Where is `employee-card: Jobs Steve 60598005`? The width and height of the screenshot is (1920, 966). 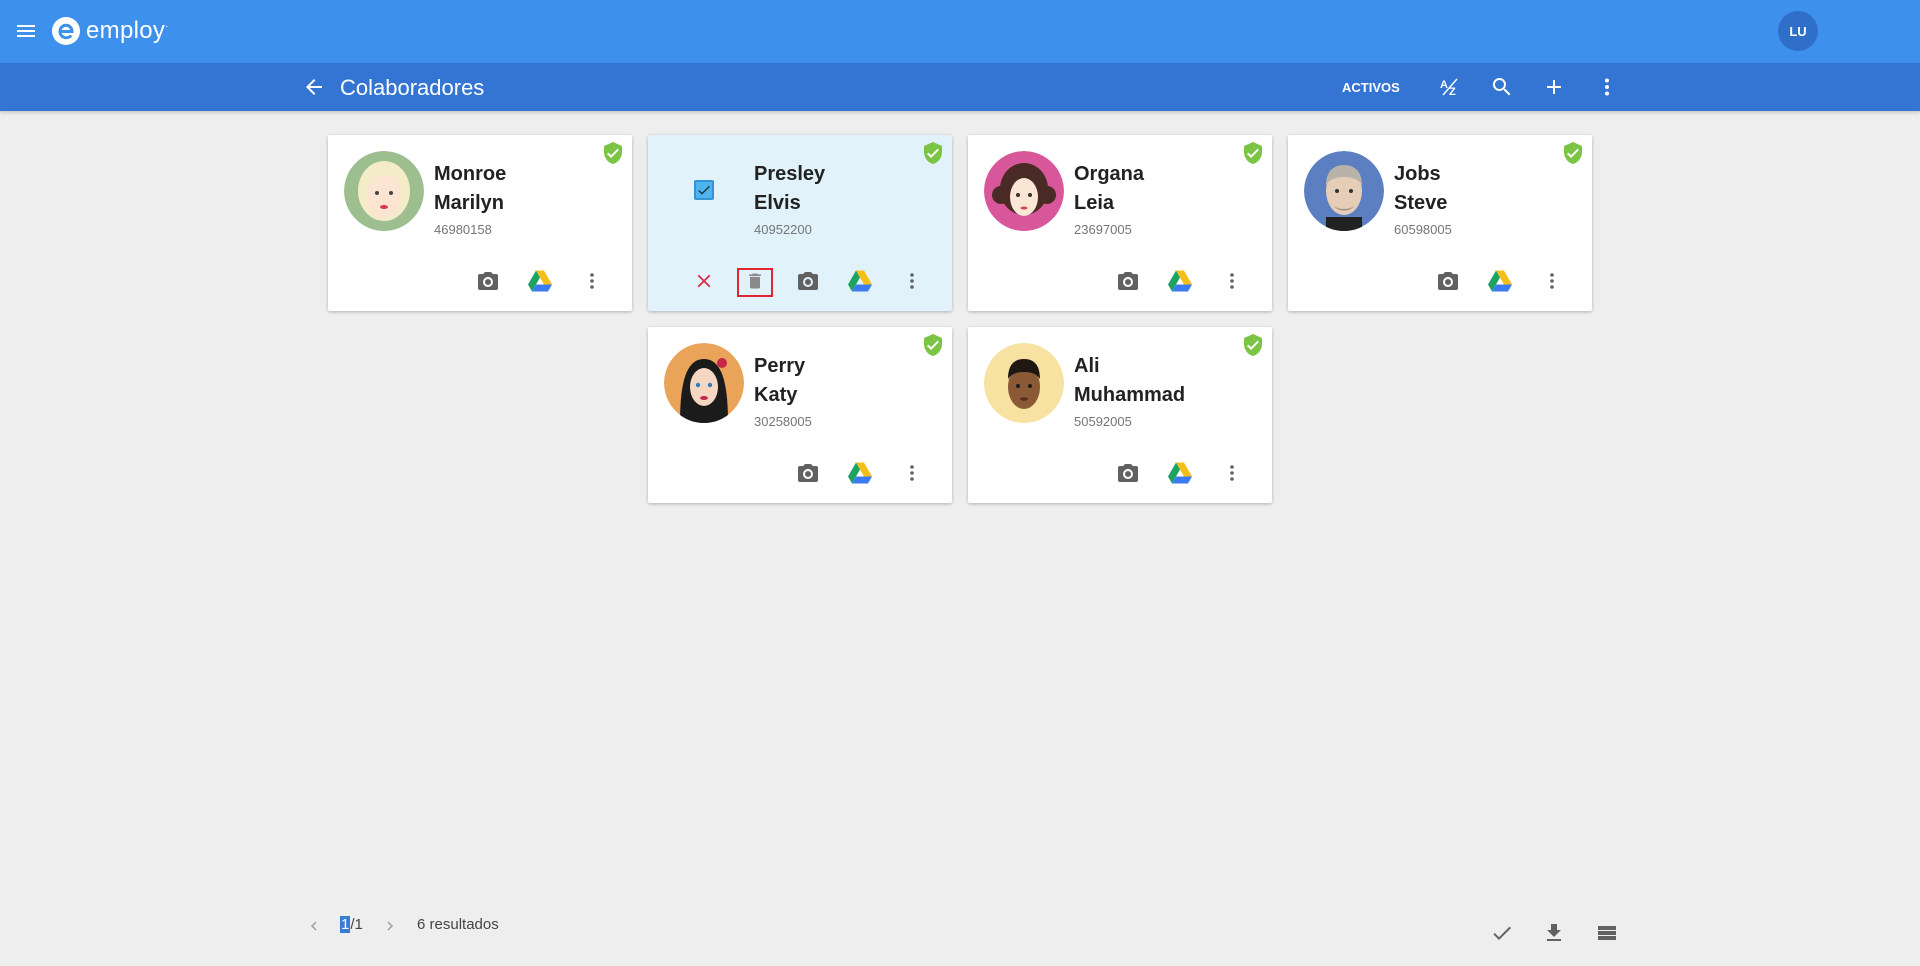
employee-card: Jobs Steve 60598005 is located at coordinates (1440, 223).